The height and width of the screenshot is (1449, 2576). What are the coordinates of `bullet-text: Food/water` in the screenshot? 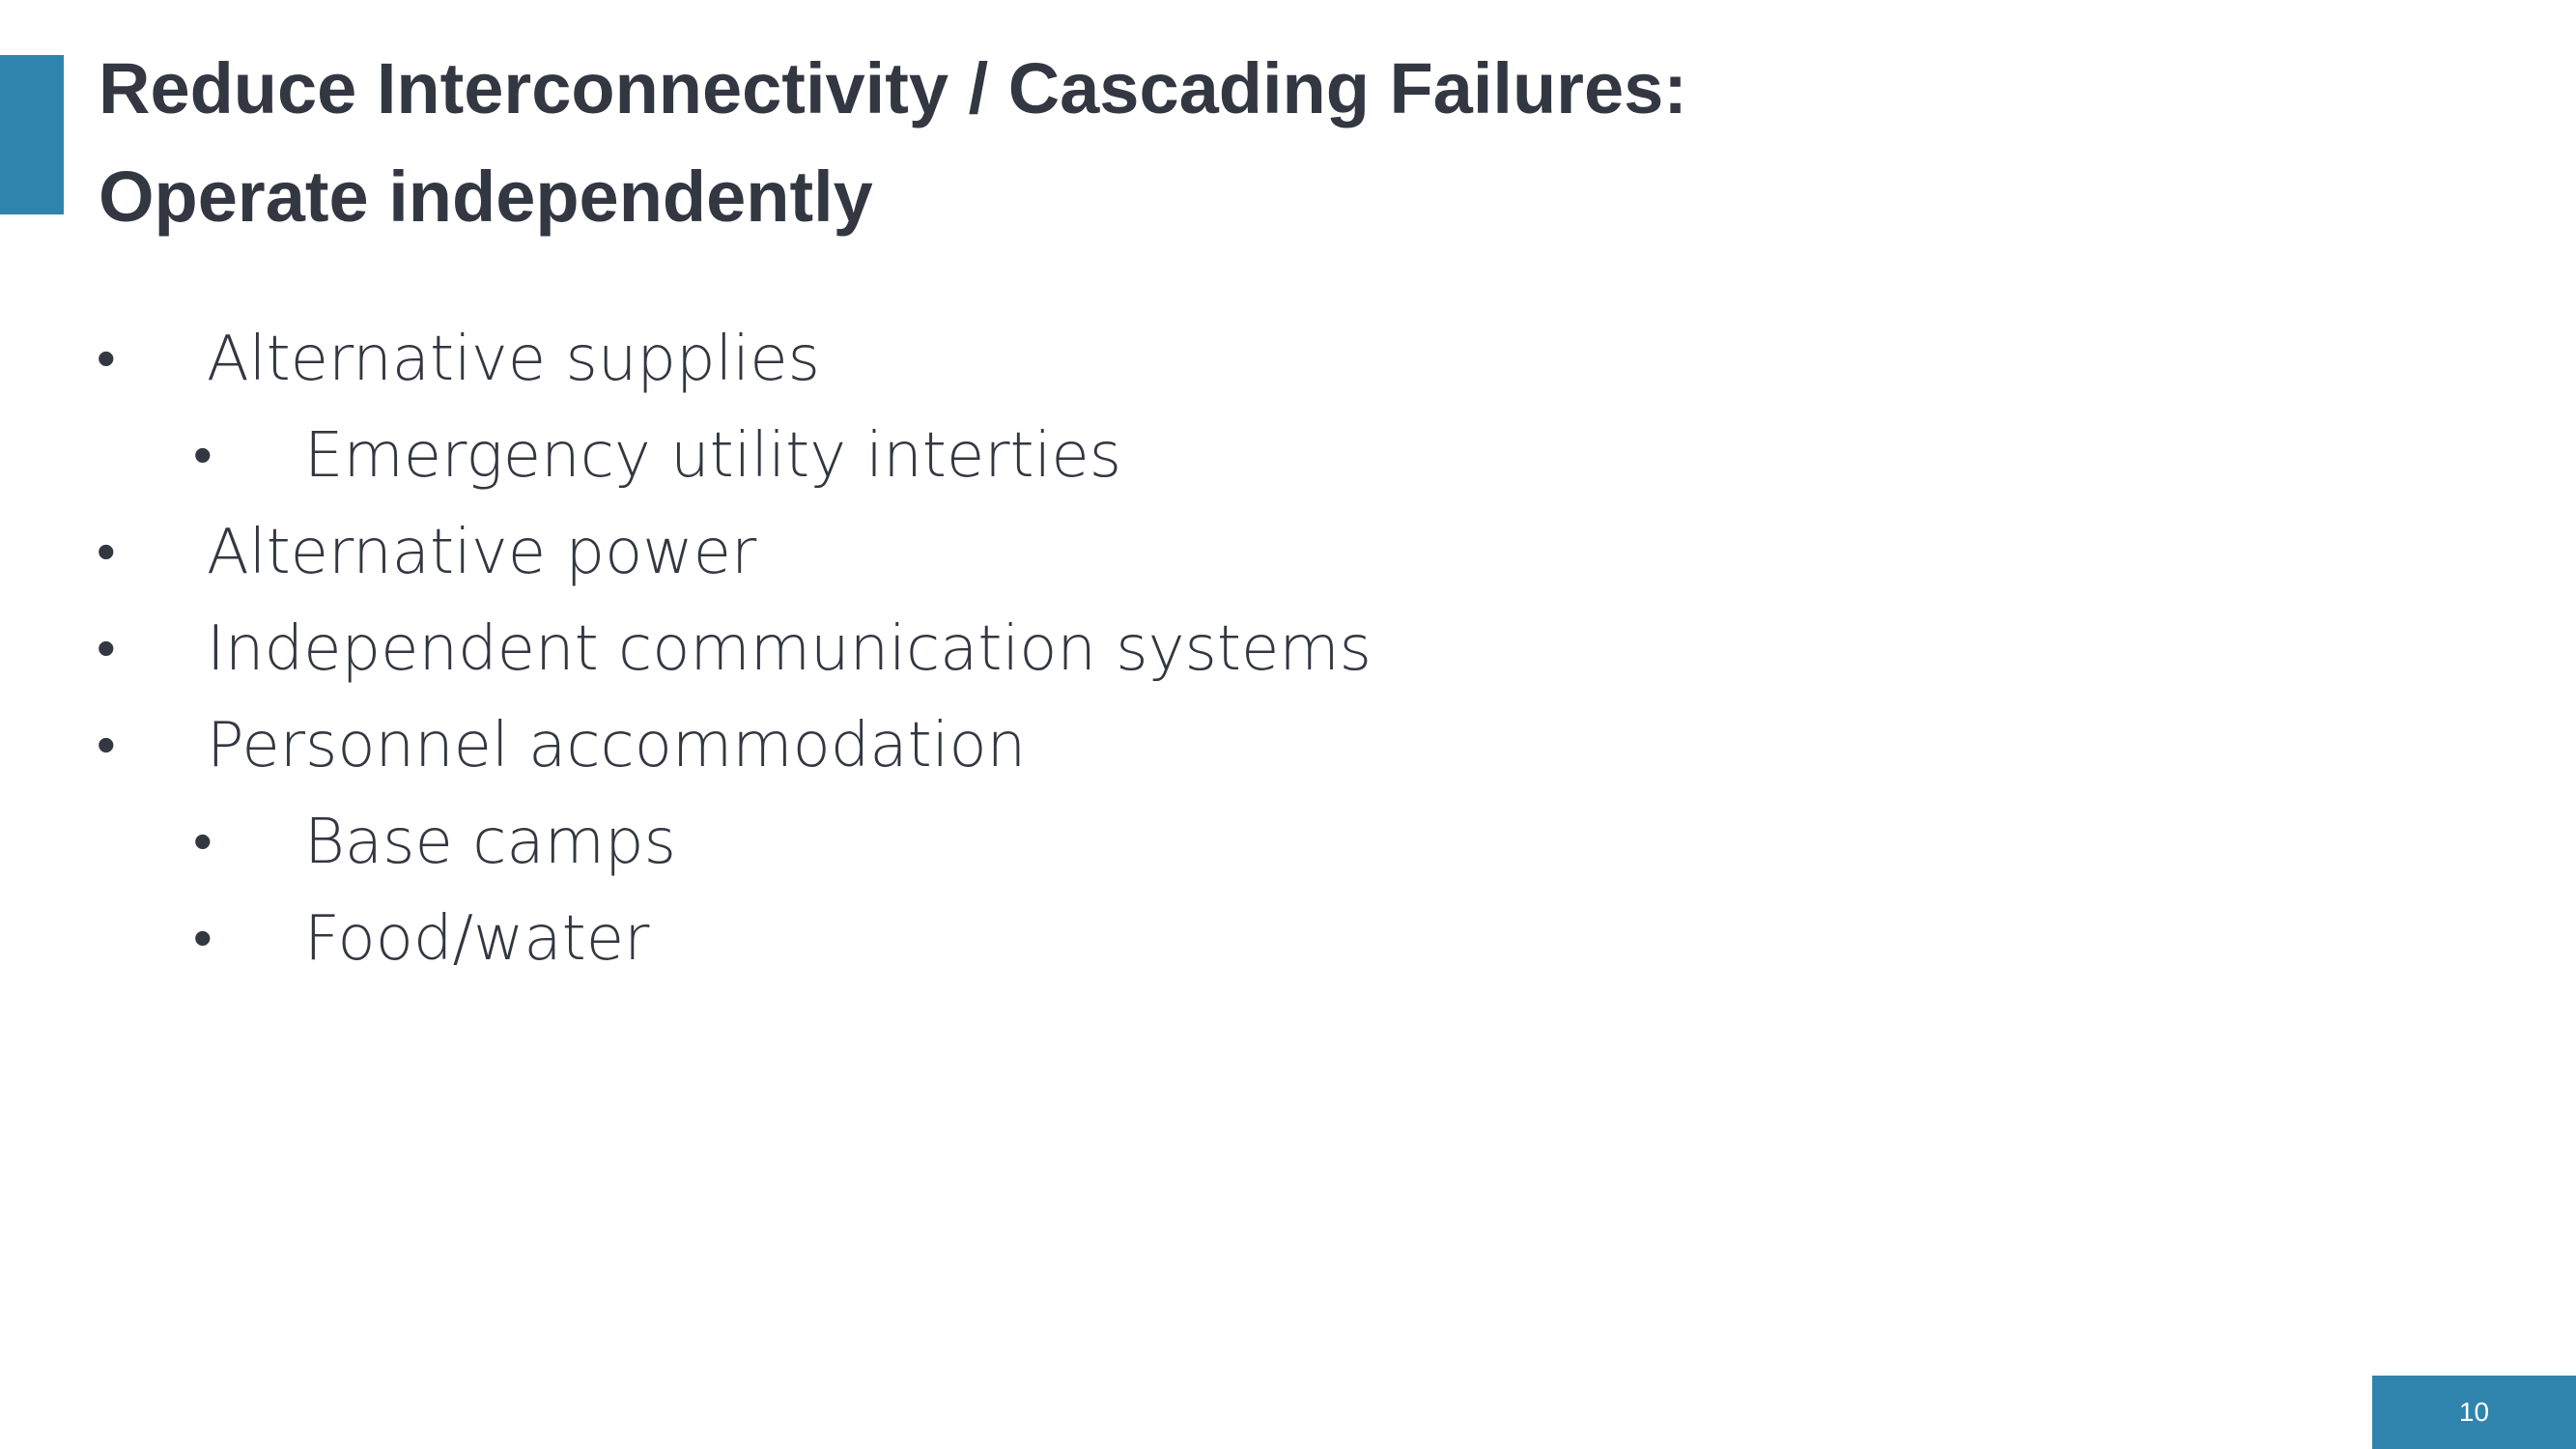 It's located at (477, 939).